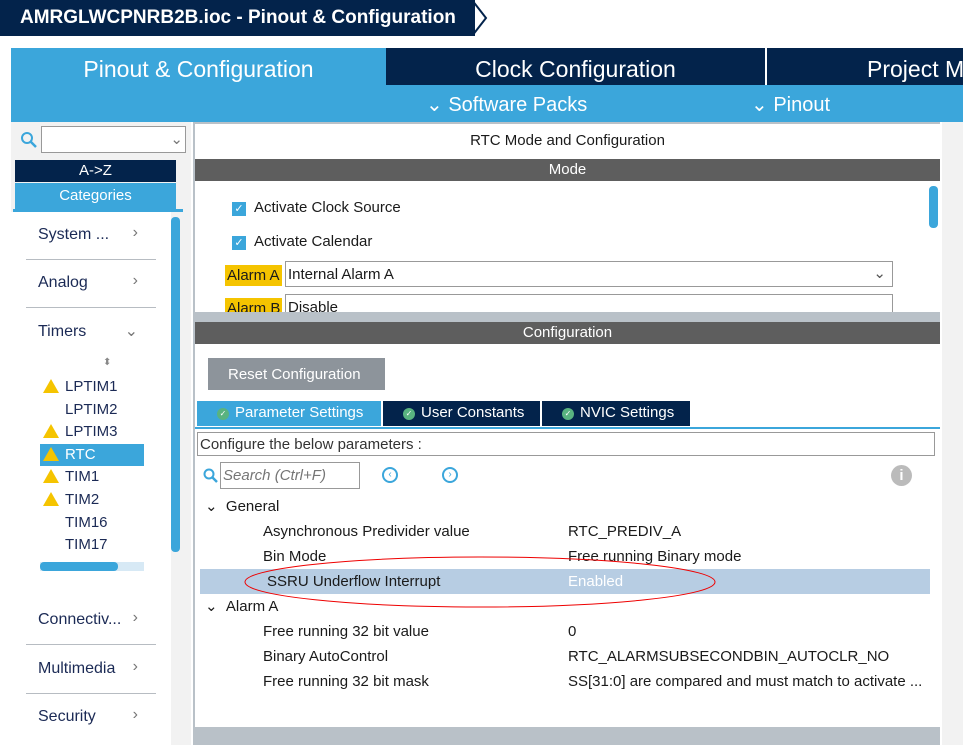 This screenshot has width=963, height=745. What do you see at coordinates (575, 66) in the screenshot?
I see `tab-clock-configuration: Clock Configuration` at bounding box center [575, 66].